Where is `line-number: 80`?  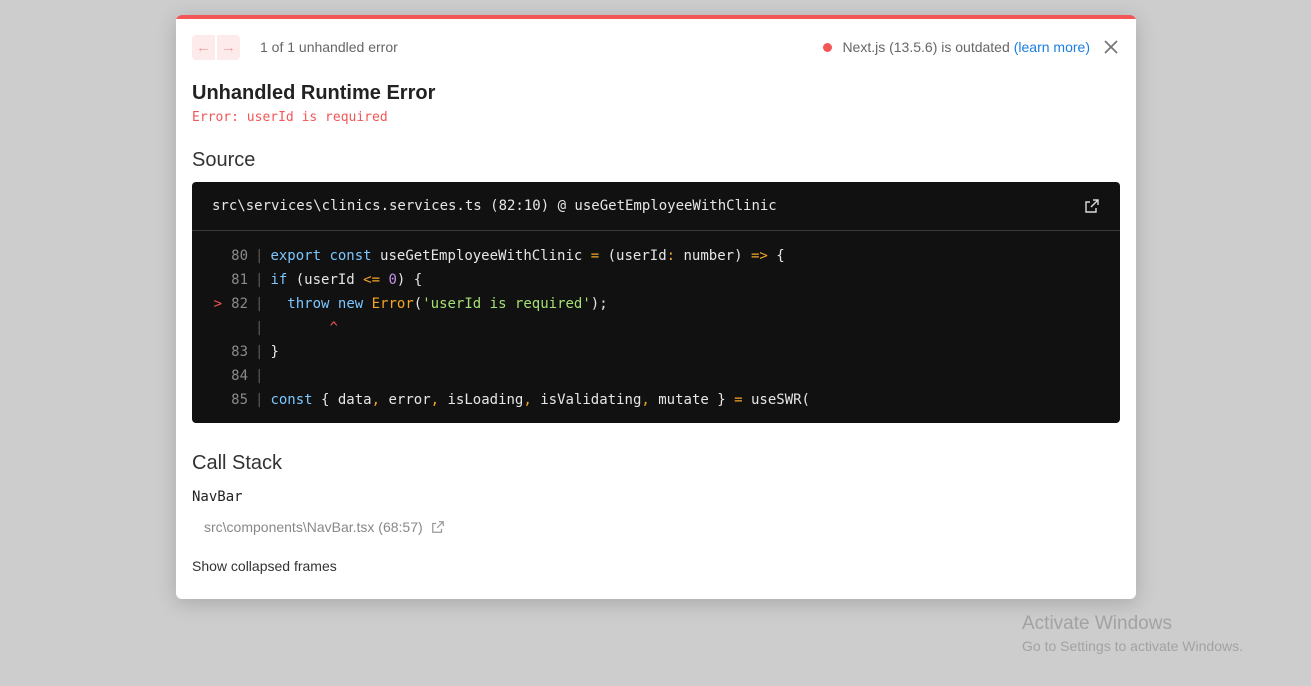
line-number: 80 is located at coordinates (239, 256).